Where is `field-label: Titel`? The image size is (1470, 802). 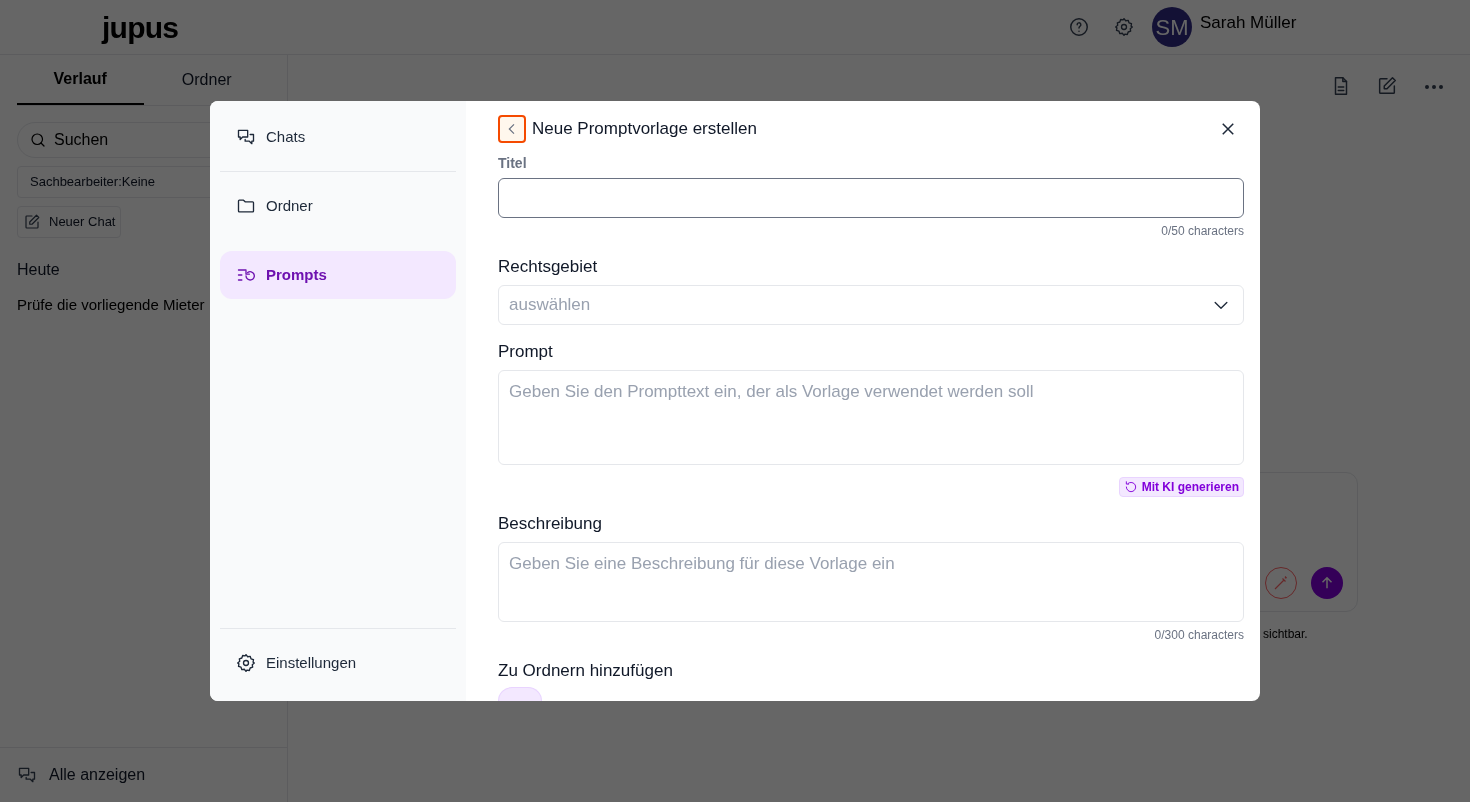
field-label: Titel is located at coordinates (513, 163).